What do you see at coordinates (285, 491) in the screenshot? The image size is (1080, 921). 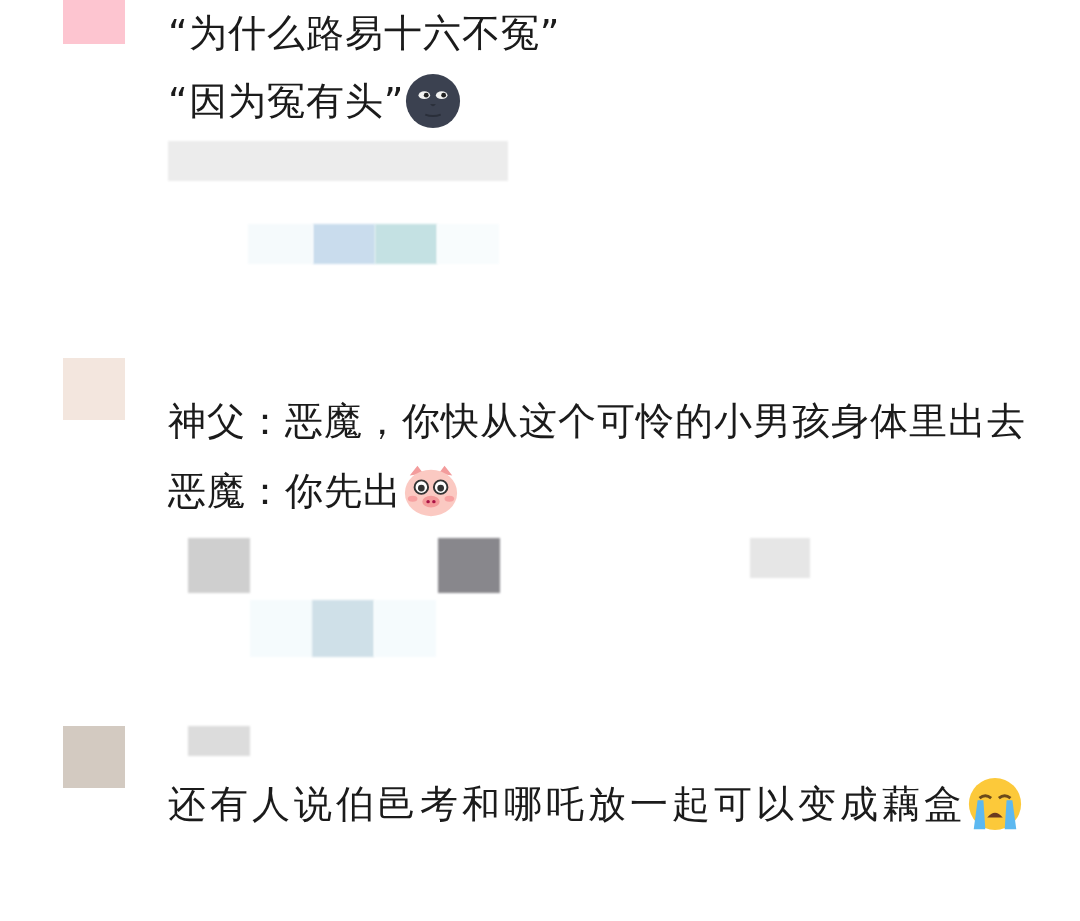 I see `comment-text: 恶魔：你先出` at bounding box center [285, 491].